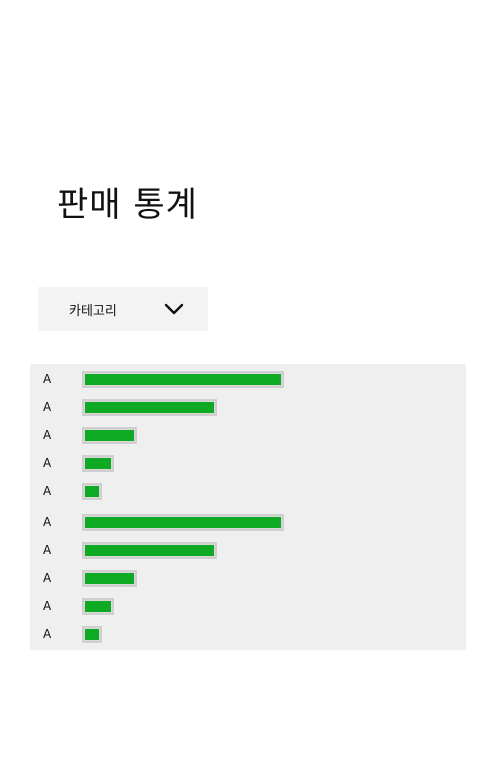 Image resolution: width=500 pixels, height=774 pixels. Describe the element at coordinates (93, 311) in the screenshot. I see `category-dropdown-label: 카테고리` at that location.